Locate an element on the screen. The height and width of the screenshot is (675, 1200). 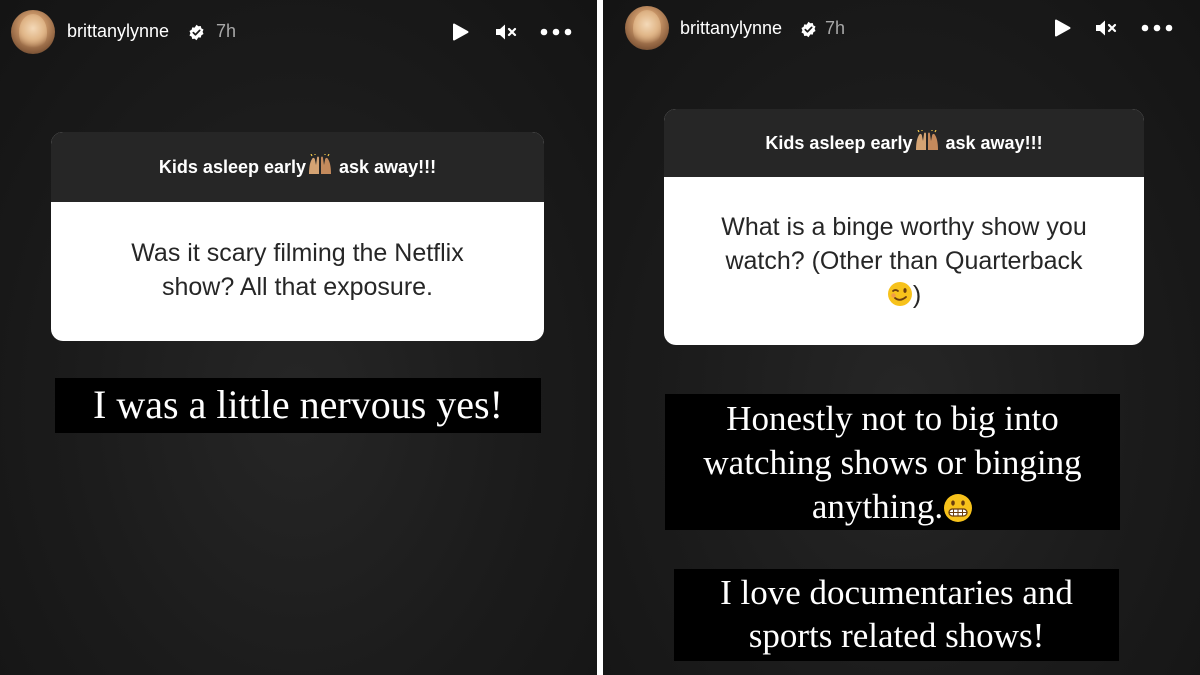
question-text-tail: ) is located at coordinates (917, 295).